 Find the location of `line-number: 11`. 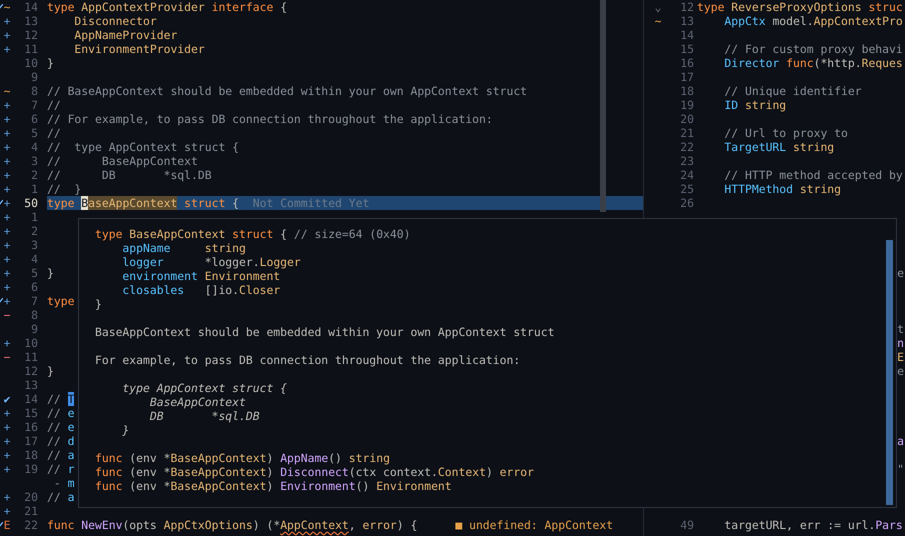

line-number: 11 is located at coordinates (31, 357).